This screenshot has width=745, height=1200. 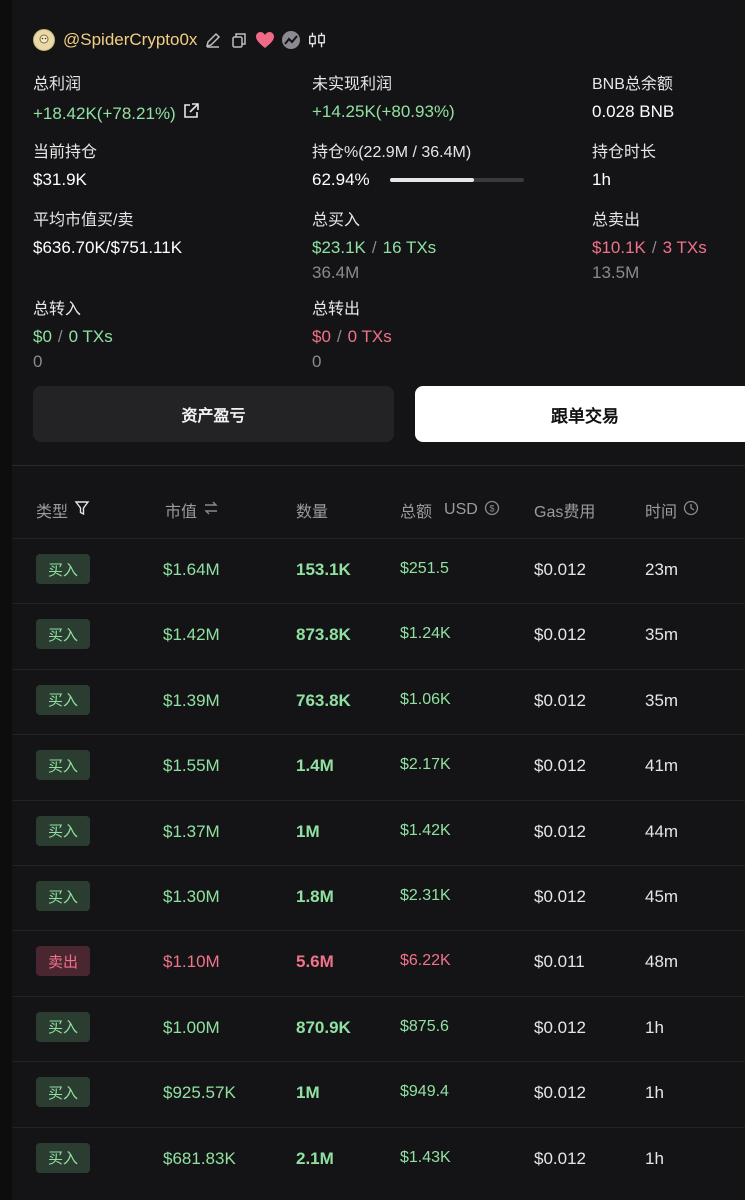 I want to click on profile-header: @SpiderCrypto0x, so click(x=180, y=40).